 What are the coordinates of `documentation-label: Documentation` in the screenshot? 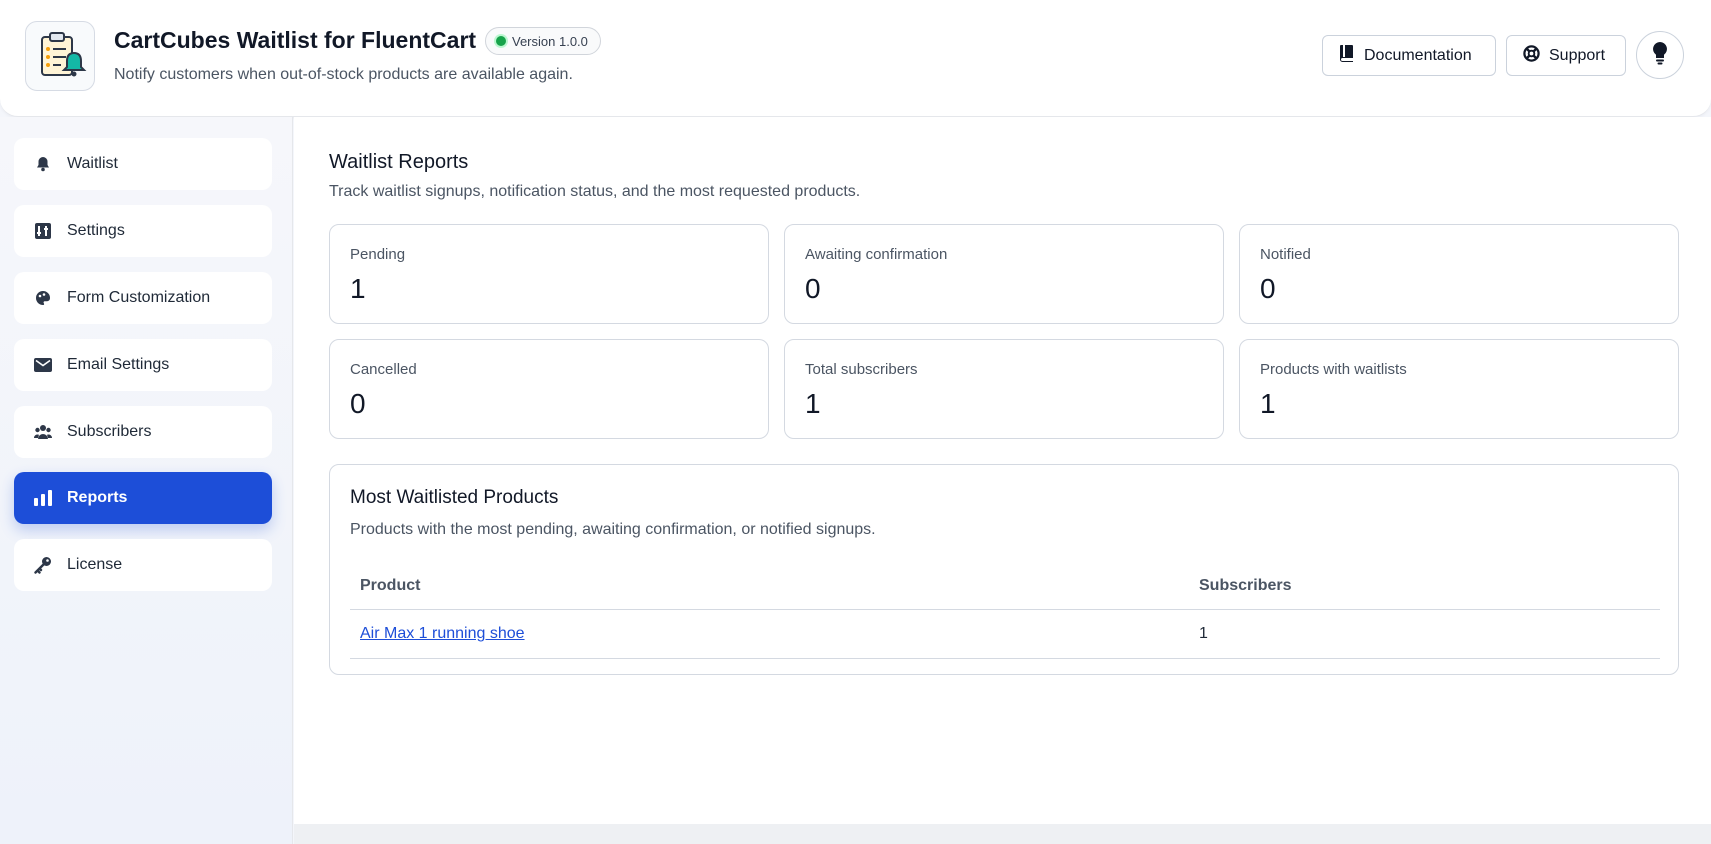 It's located at (1418, 55).